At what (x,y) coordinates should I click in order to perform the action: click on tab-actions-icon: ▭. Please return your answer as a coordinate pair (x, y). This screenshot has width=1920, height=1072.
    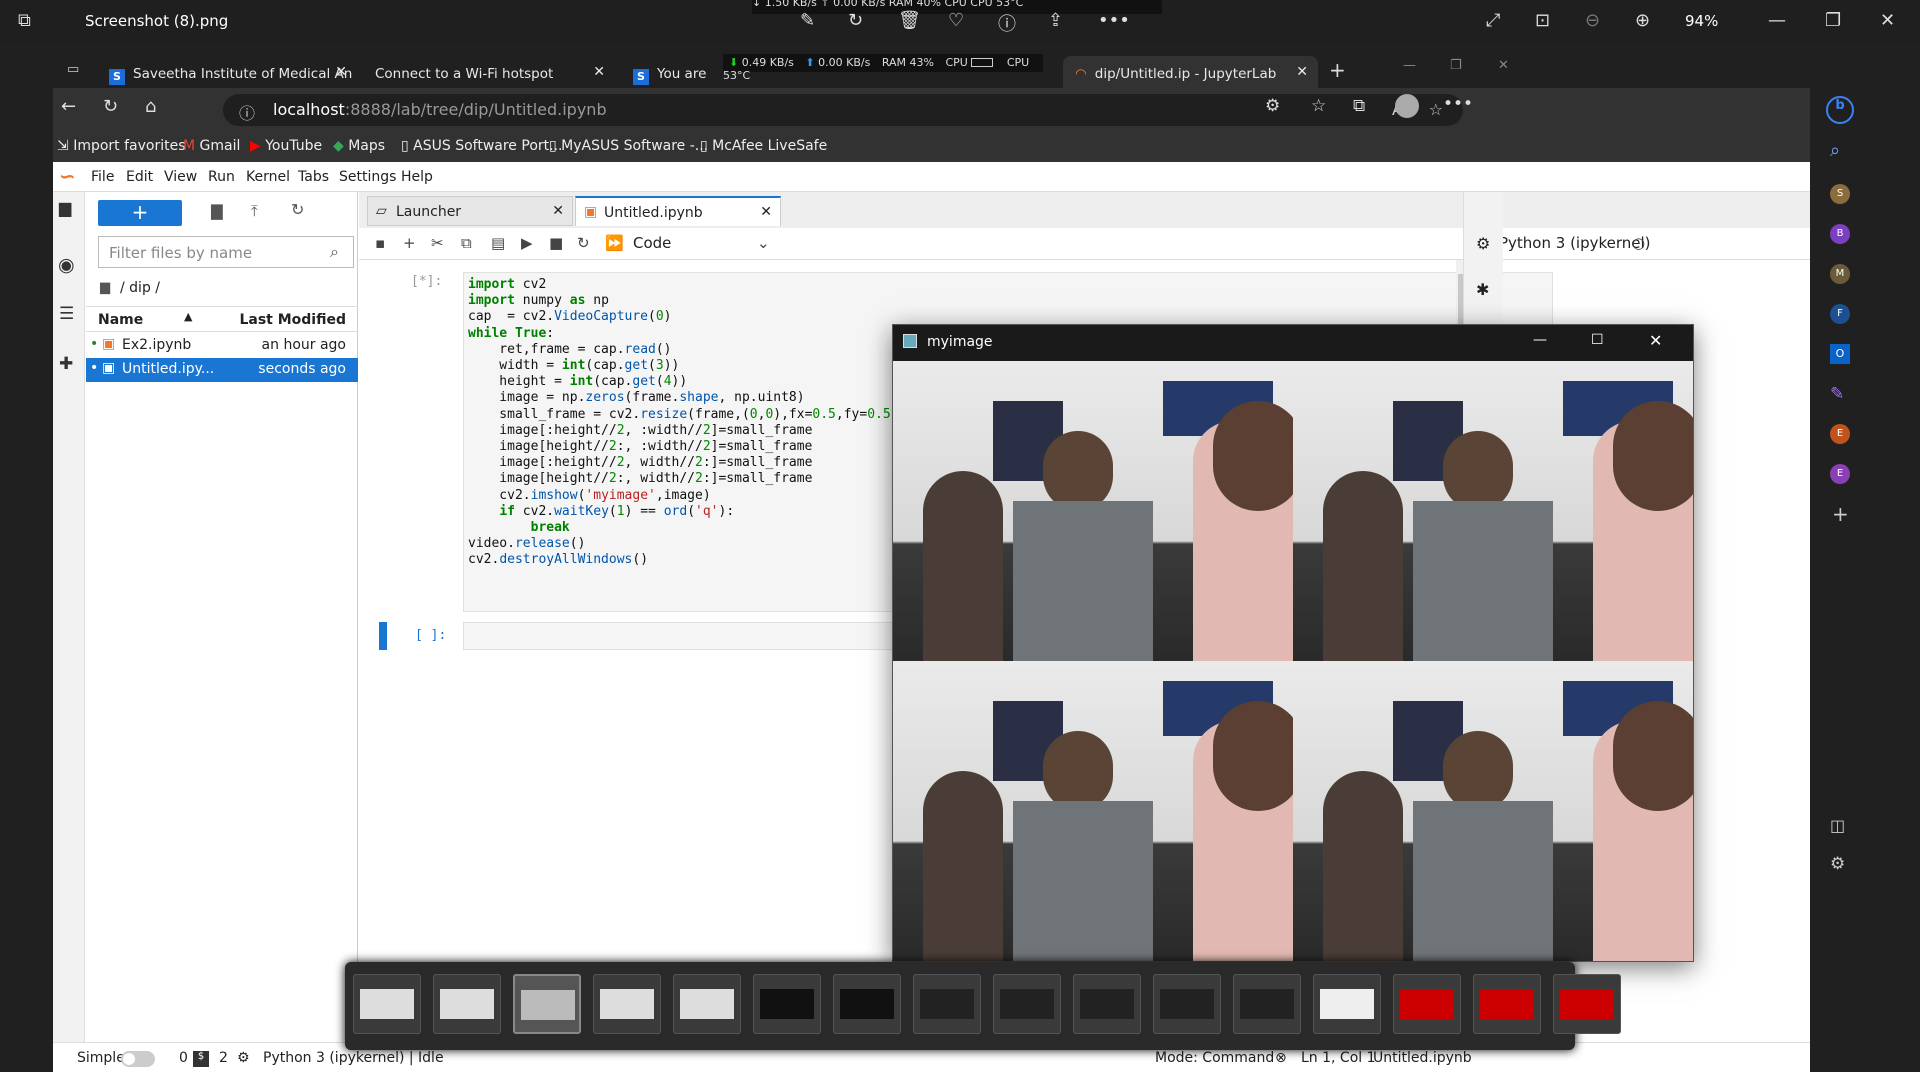
    Looking at the image, I should click on (73, 69).